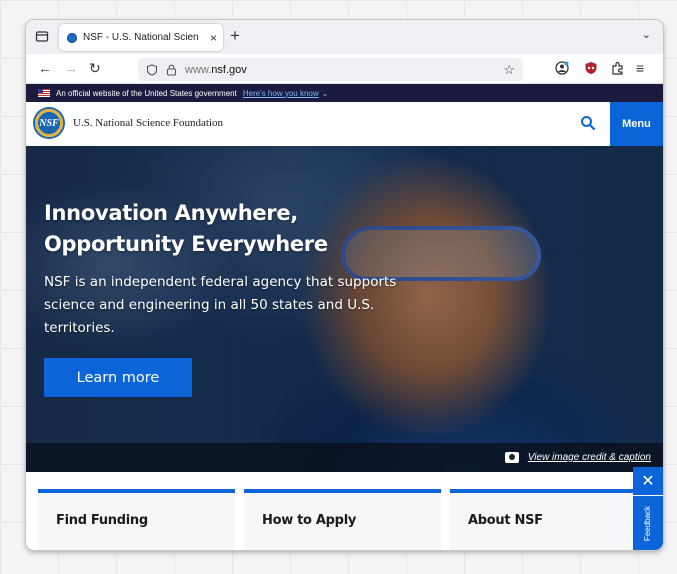  What do you see at coordinates (511, 457) in the screenshot?
I see `camera-icon` at bounding box center [511, 457].